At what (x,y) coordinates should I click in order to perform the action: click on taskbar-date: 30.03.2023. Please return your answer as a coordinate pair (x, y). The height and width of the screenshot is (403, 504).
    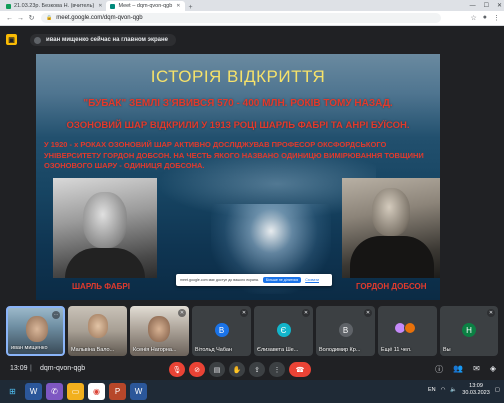
    Looking at the image, I should click on (476, 393).